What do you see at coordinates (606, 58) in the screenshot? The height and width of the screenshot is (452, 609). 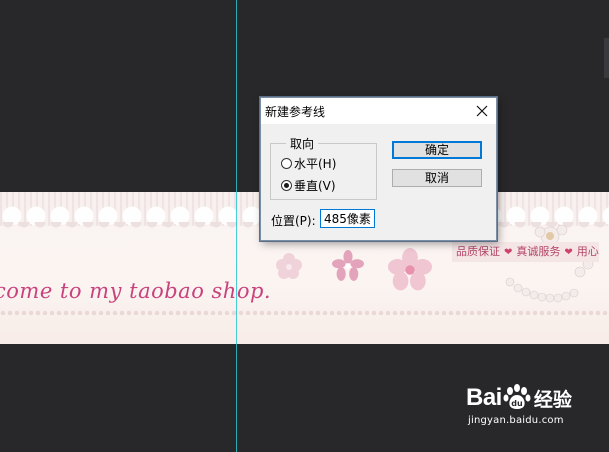 I see `panel-edge` at bounding box center [606, 58].